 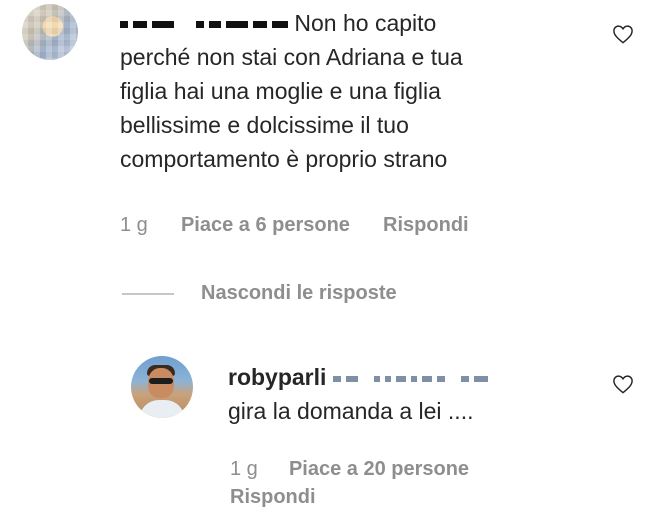 I want to click on reply-button: Rispondi, so click(x=426, y=225).